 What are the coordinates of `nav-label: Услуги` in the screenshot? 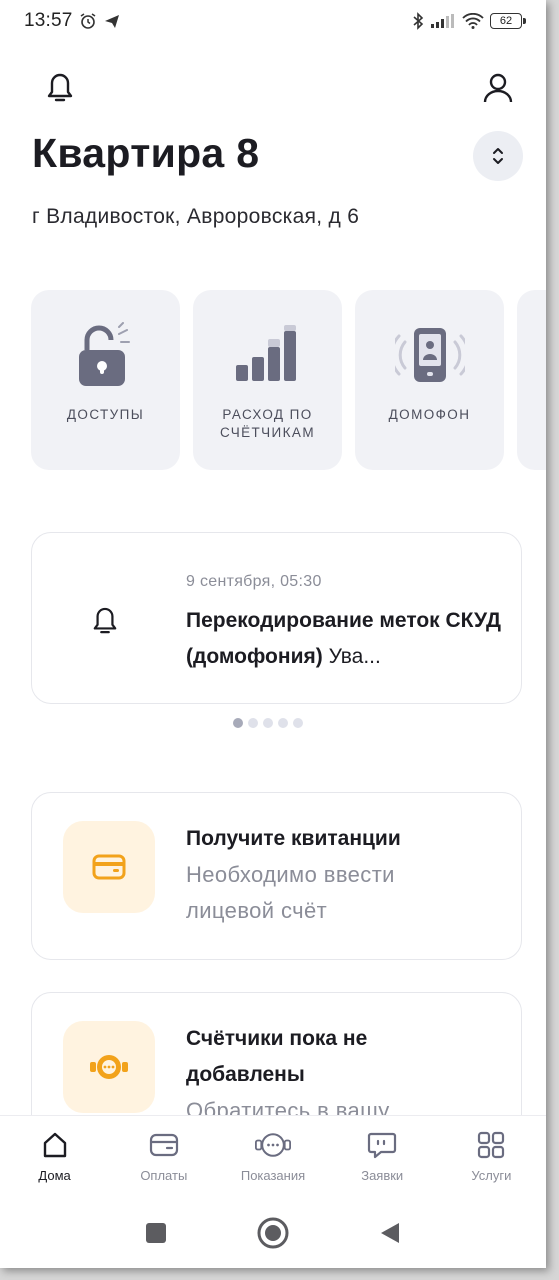 It's located at (491, 1175).